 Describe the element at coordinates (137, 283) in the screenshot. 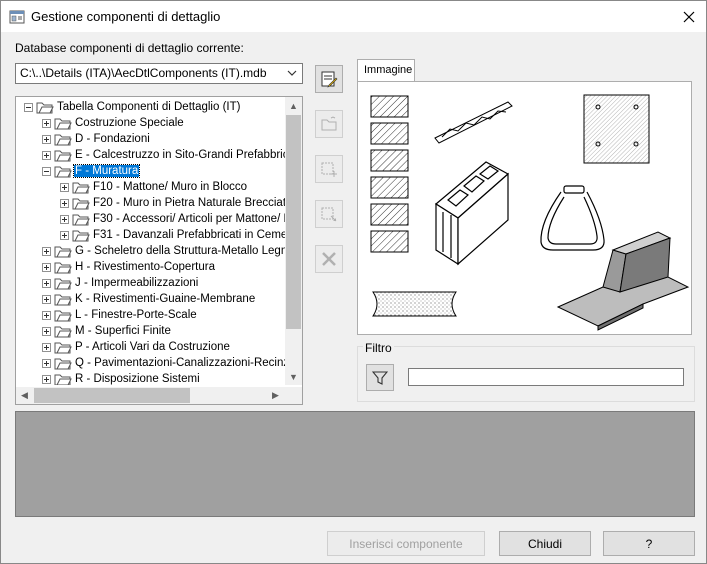

I see `tree-item-label: J - Impermeabilizzazioni` at that location.